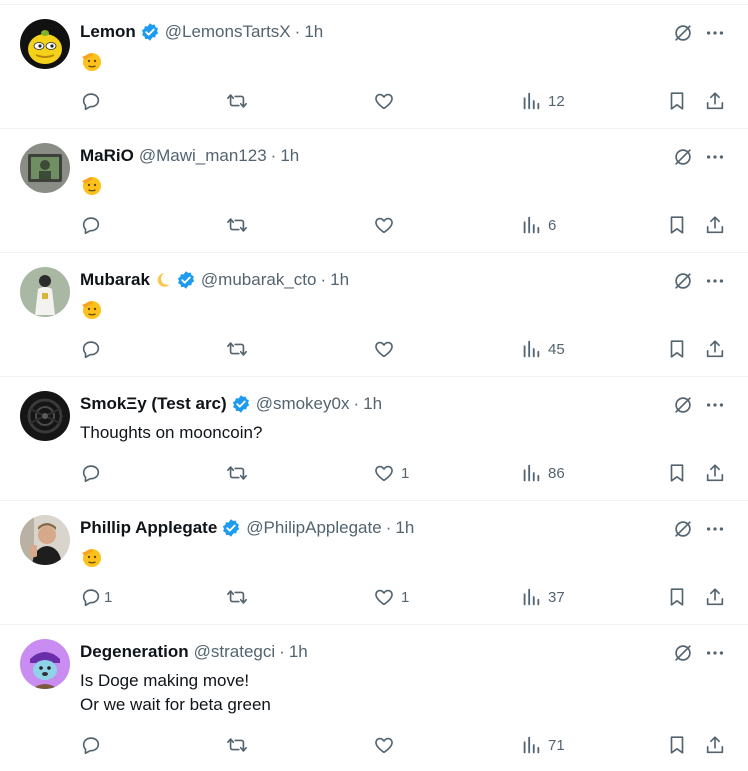  I want to click on reply-button: 1, so click(96, 597).